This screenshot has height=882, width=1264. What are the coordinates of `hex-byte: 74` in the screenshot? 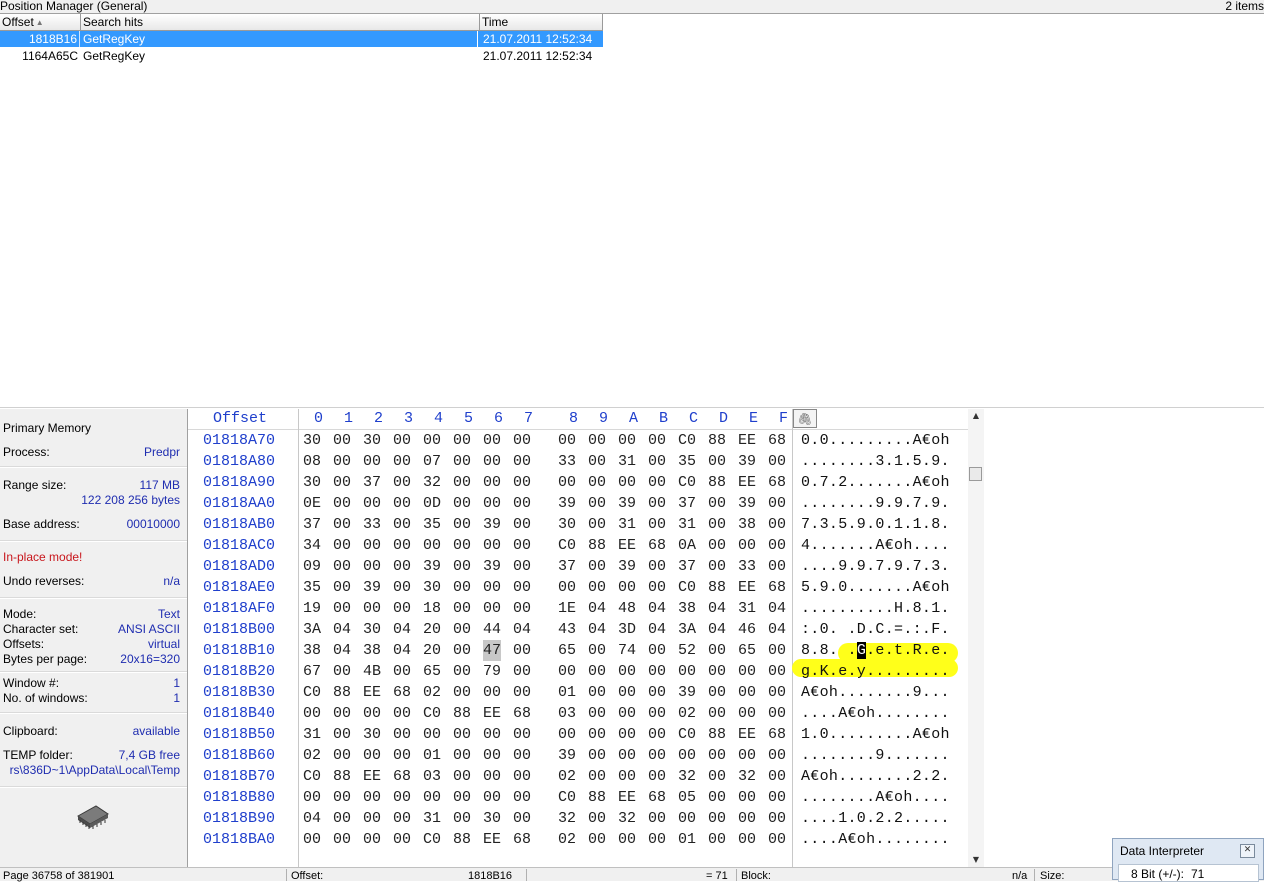 It's located at (627, 650).